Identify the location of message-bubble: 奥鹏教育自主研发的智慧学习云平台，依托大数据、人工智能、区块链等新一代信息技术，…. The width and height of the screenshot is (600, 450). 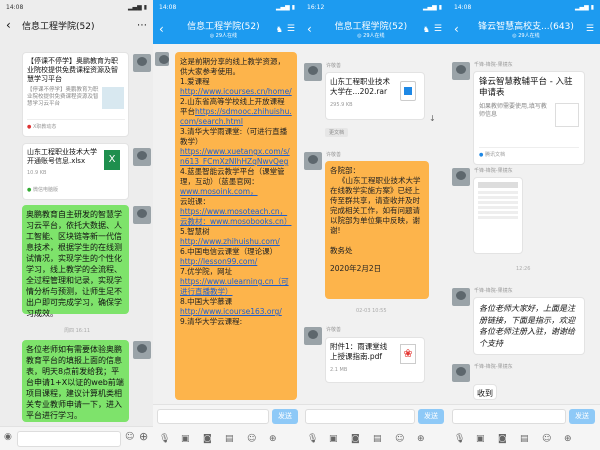
(75, 261).